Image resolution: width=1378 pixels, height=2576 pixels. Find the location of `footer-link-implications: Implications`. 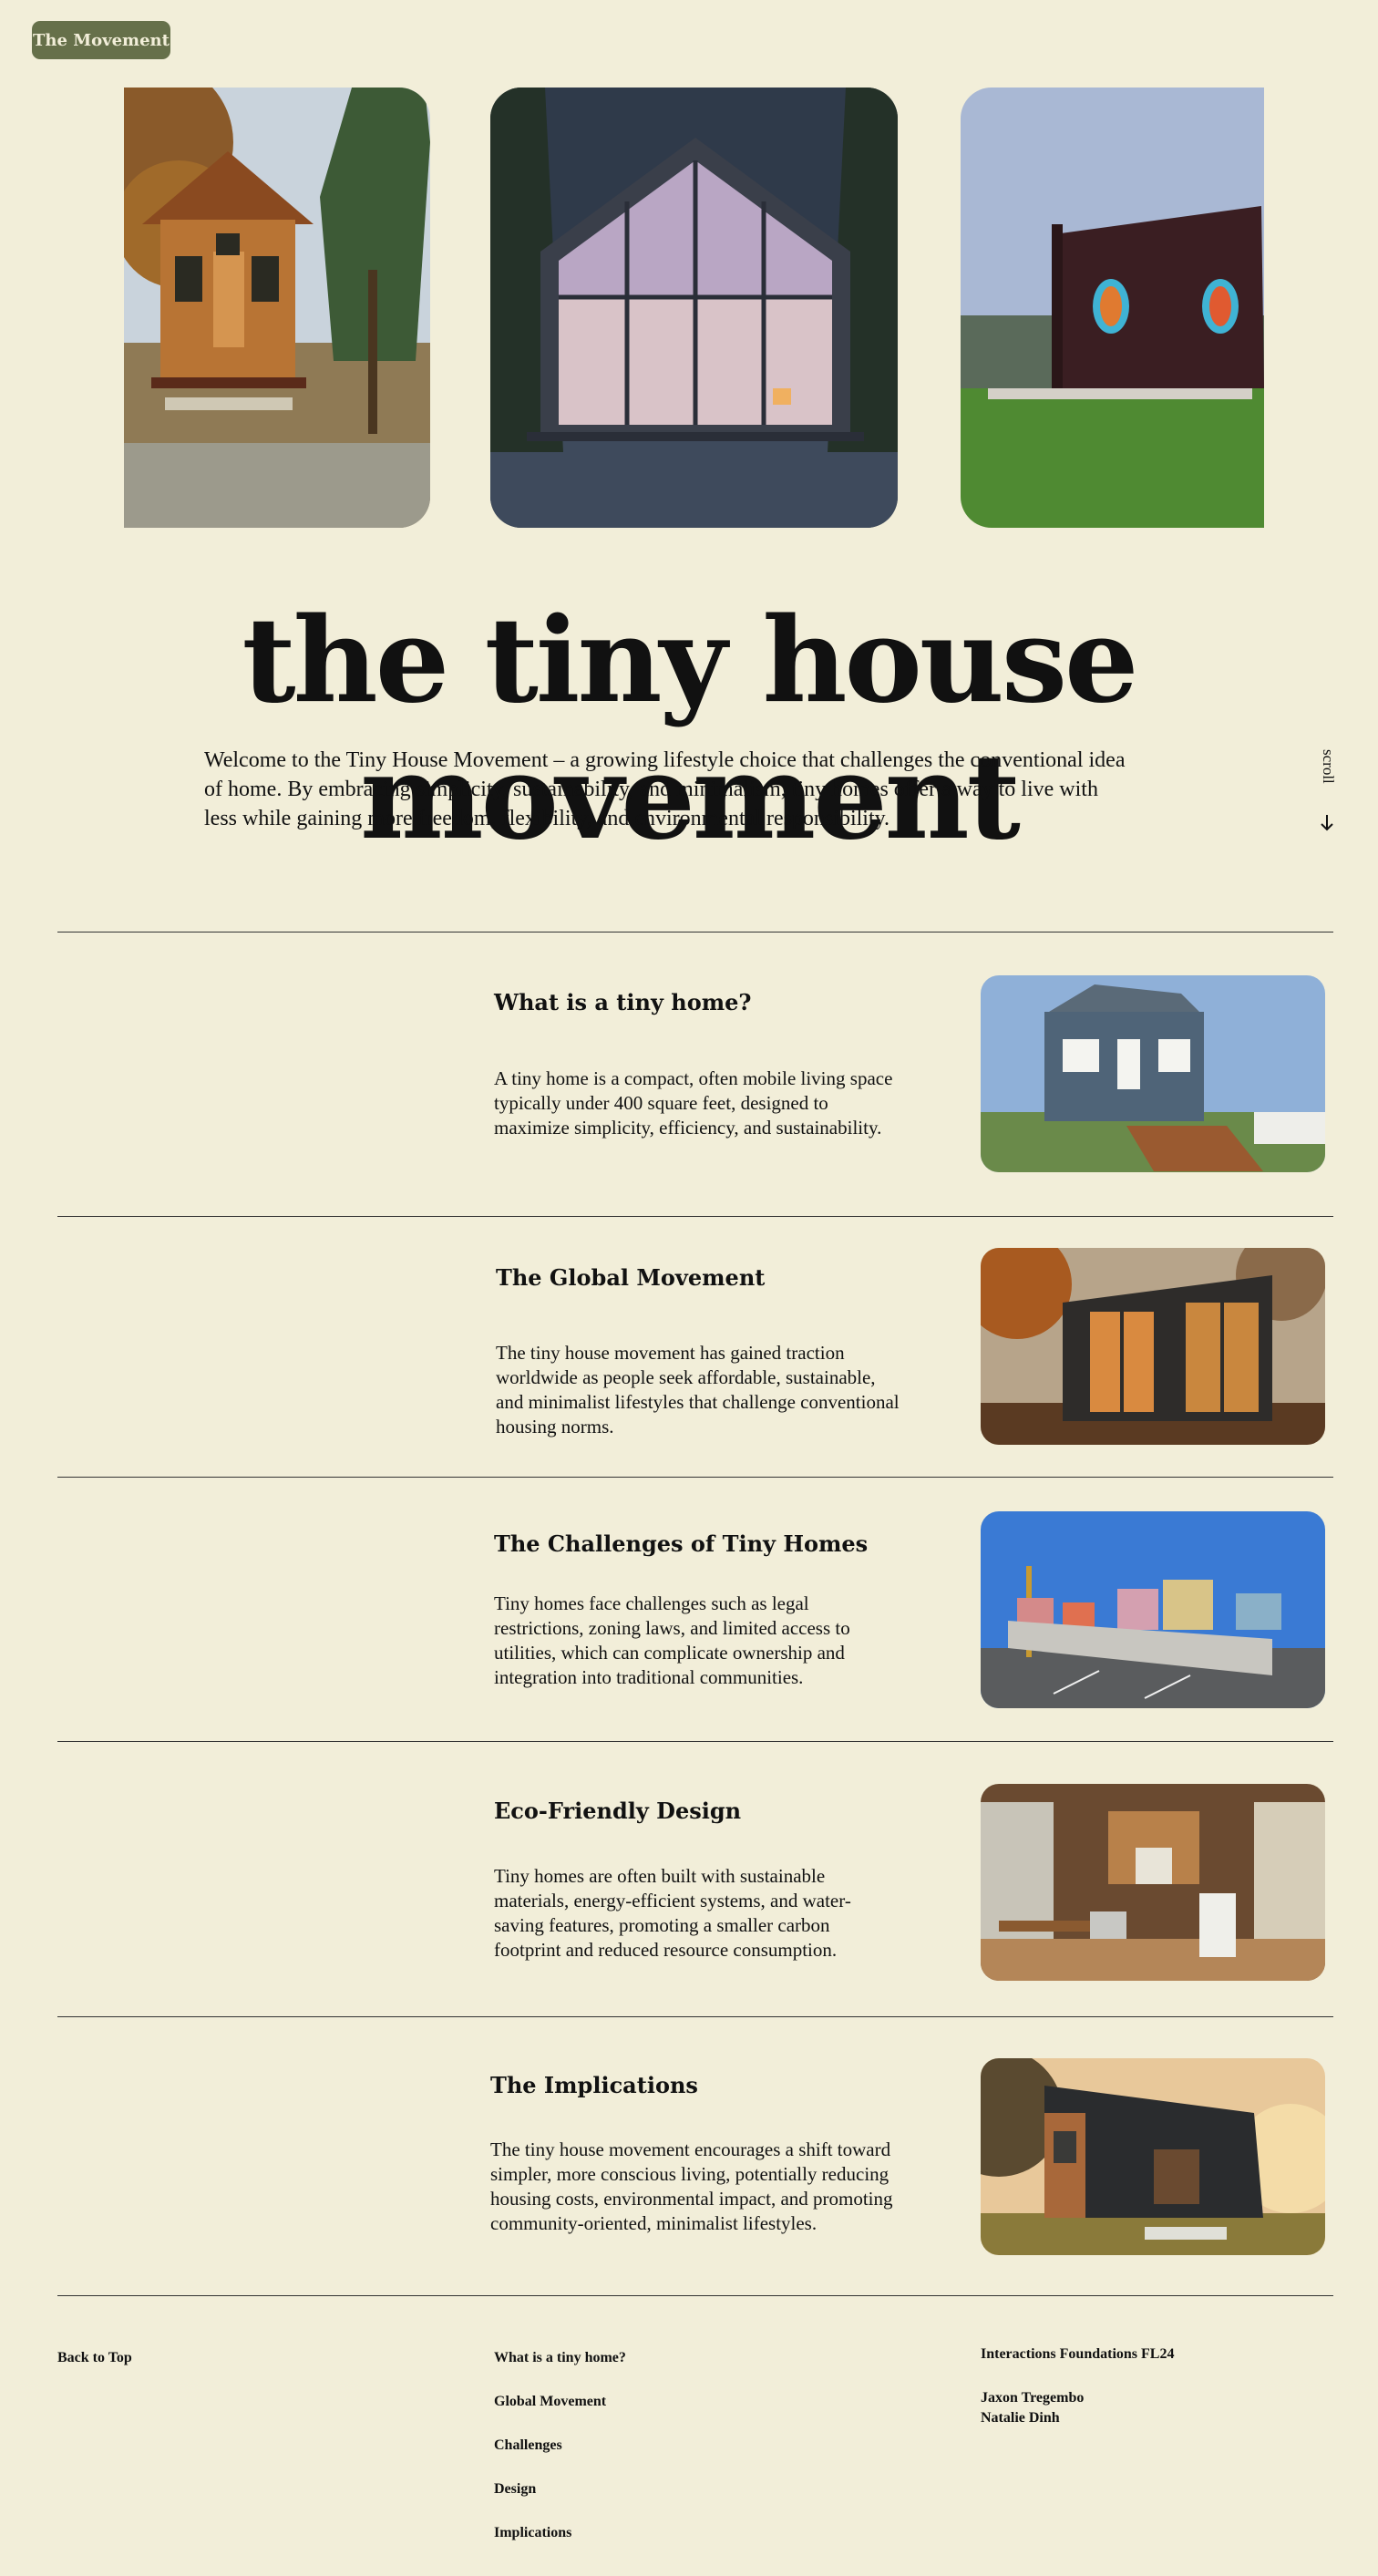

footer-link-implications: Implications is located at coordinates (532, 2533).